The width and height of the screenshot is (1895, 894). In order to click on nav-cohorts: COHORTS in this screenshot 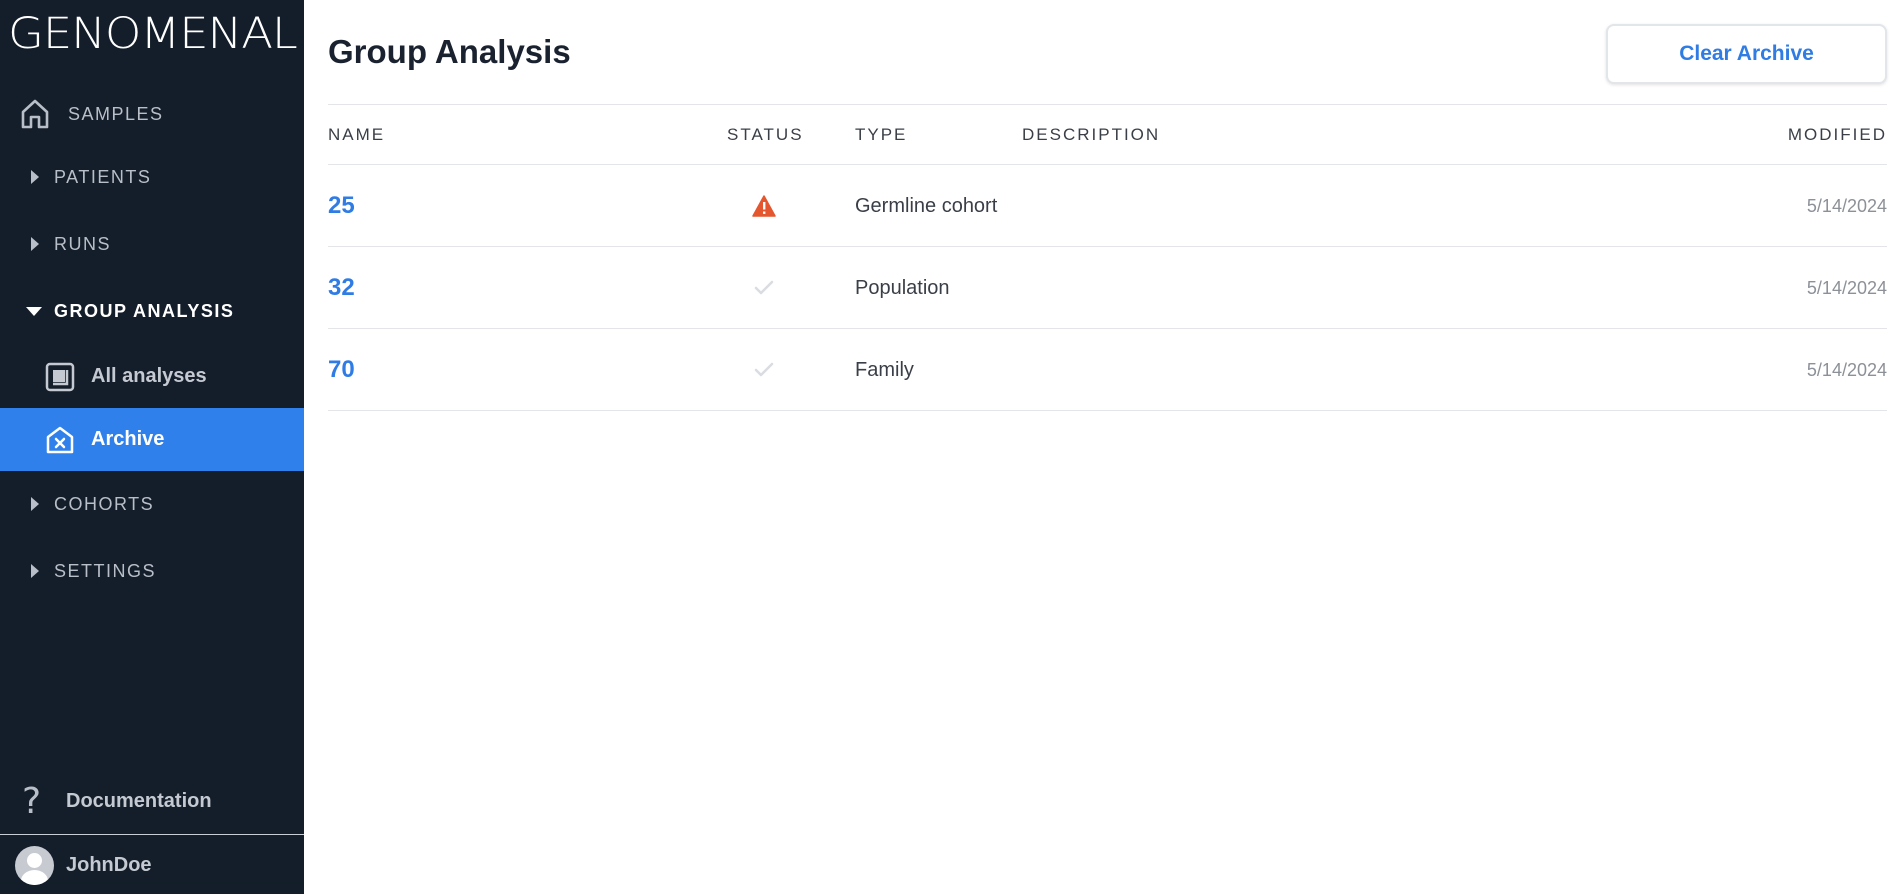, I will do `click(152, 504)`.